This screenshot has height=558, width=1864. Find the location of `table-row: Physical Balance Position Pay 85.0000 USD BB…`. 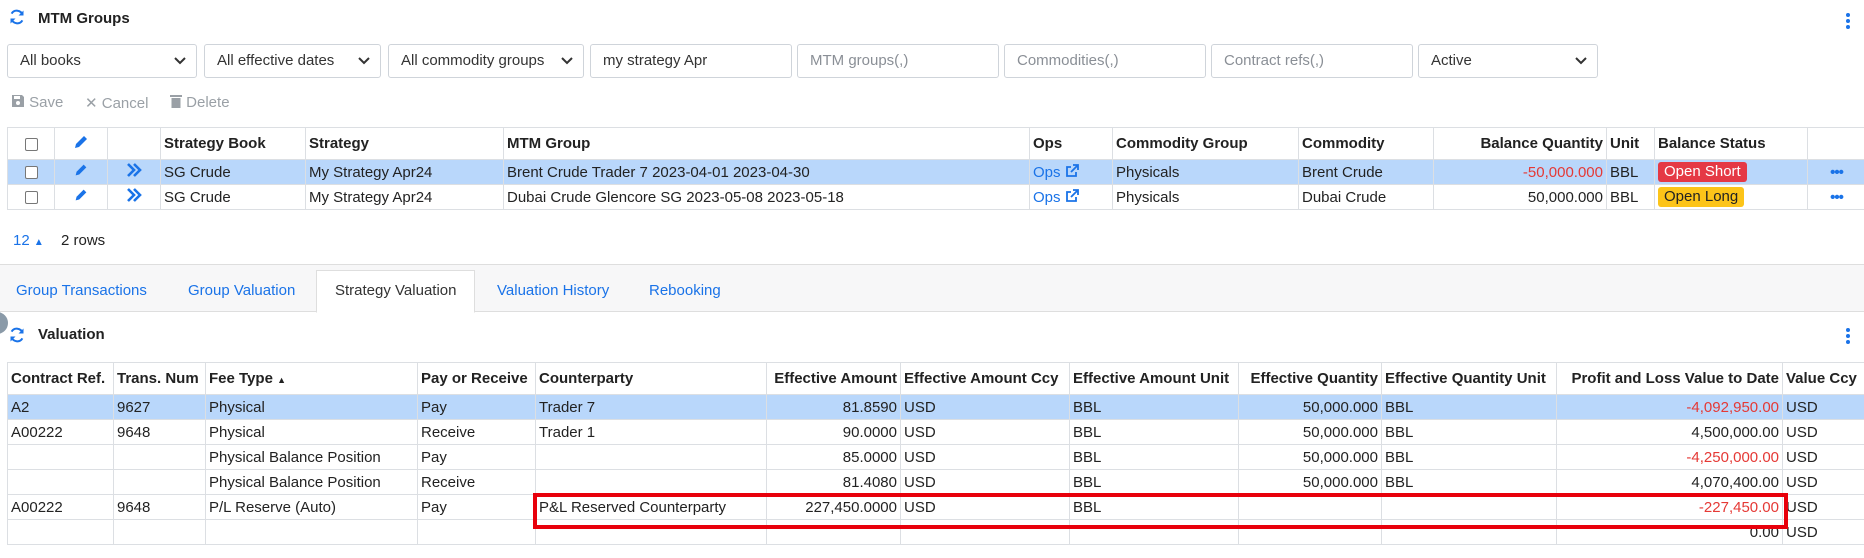

table-row: Physical Balance Position Pay 85.0000 USD BB… is located at coordinates (935, 457).